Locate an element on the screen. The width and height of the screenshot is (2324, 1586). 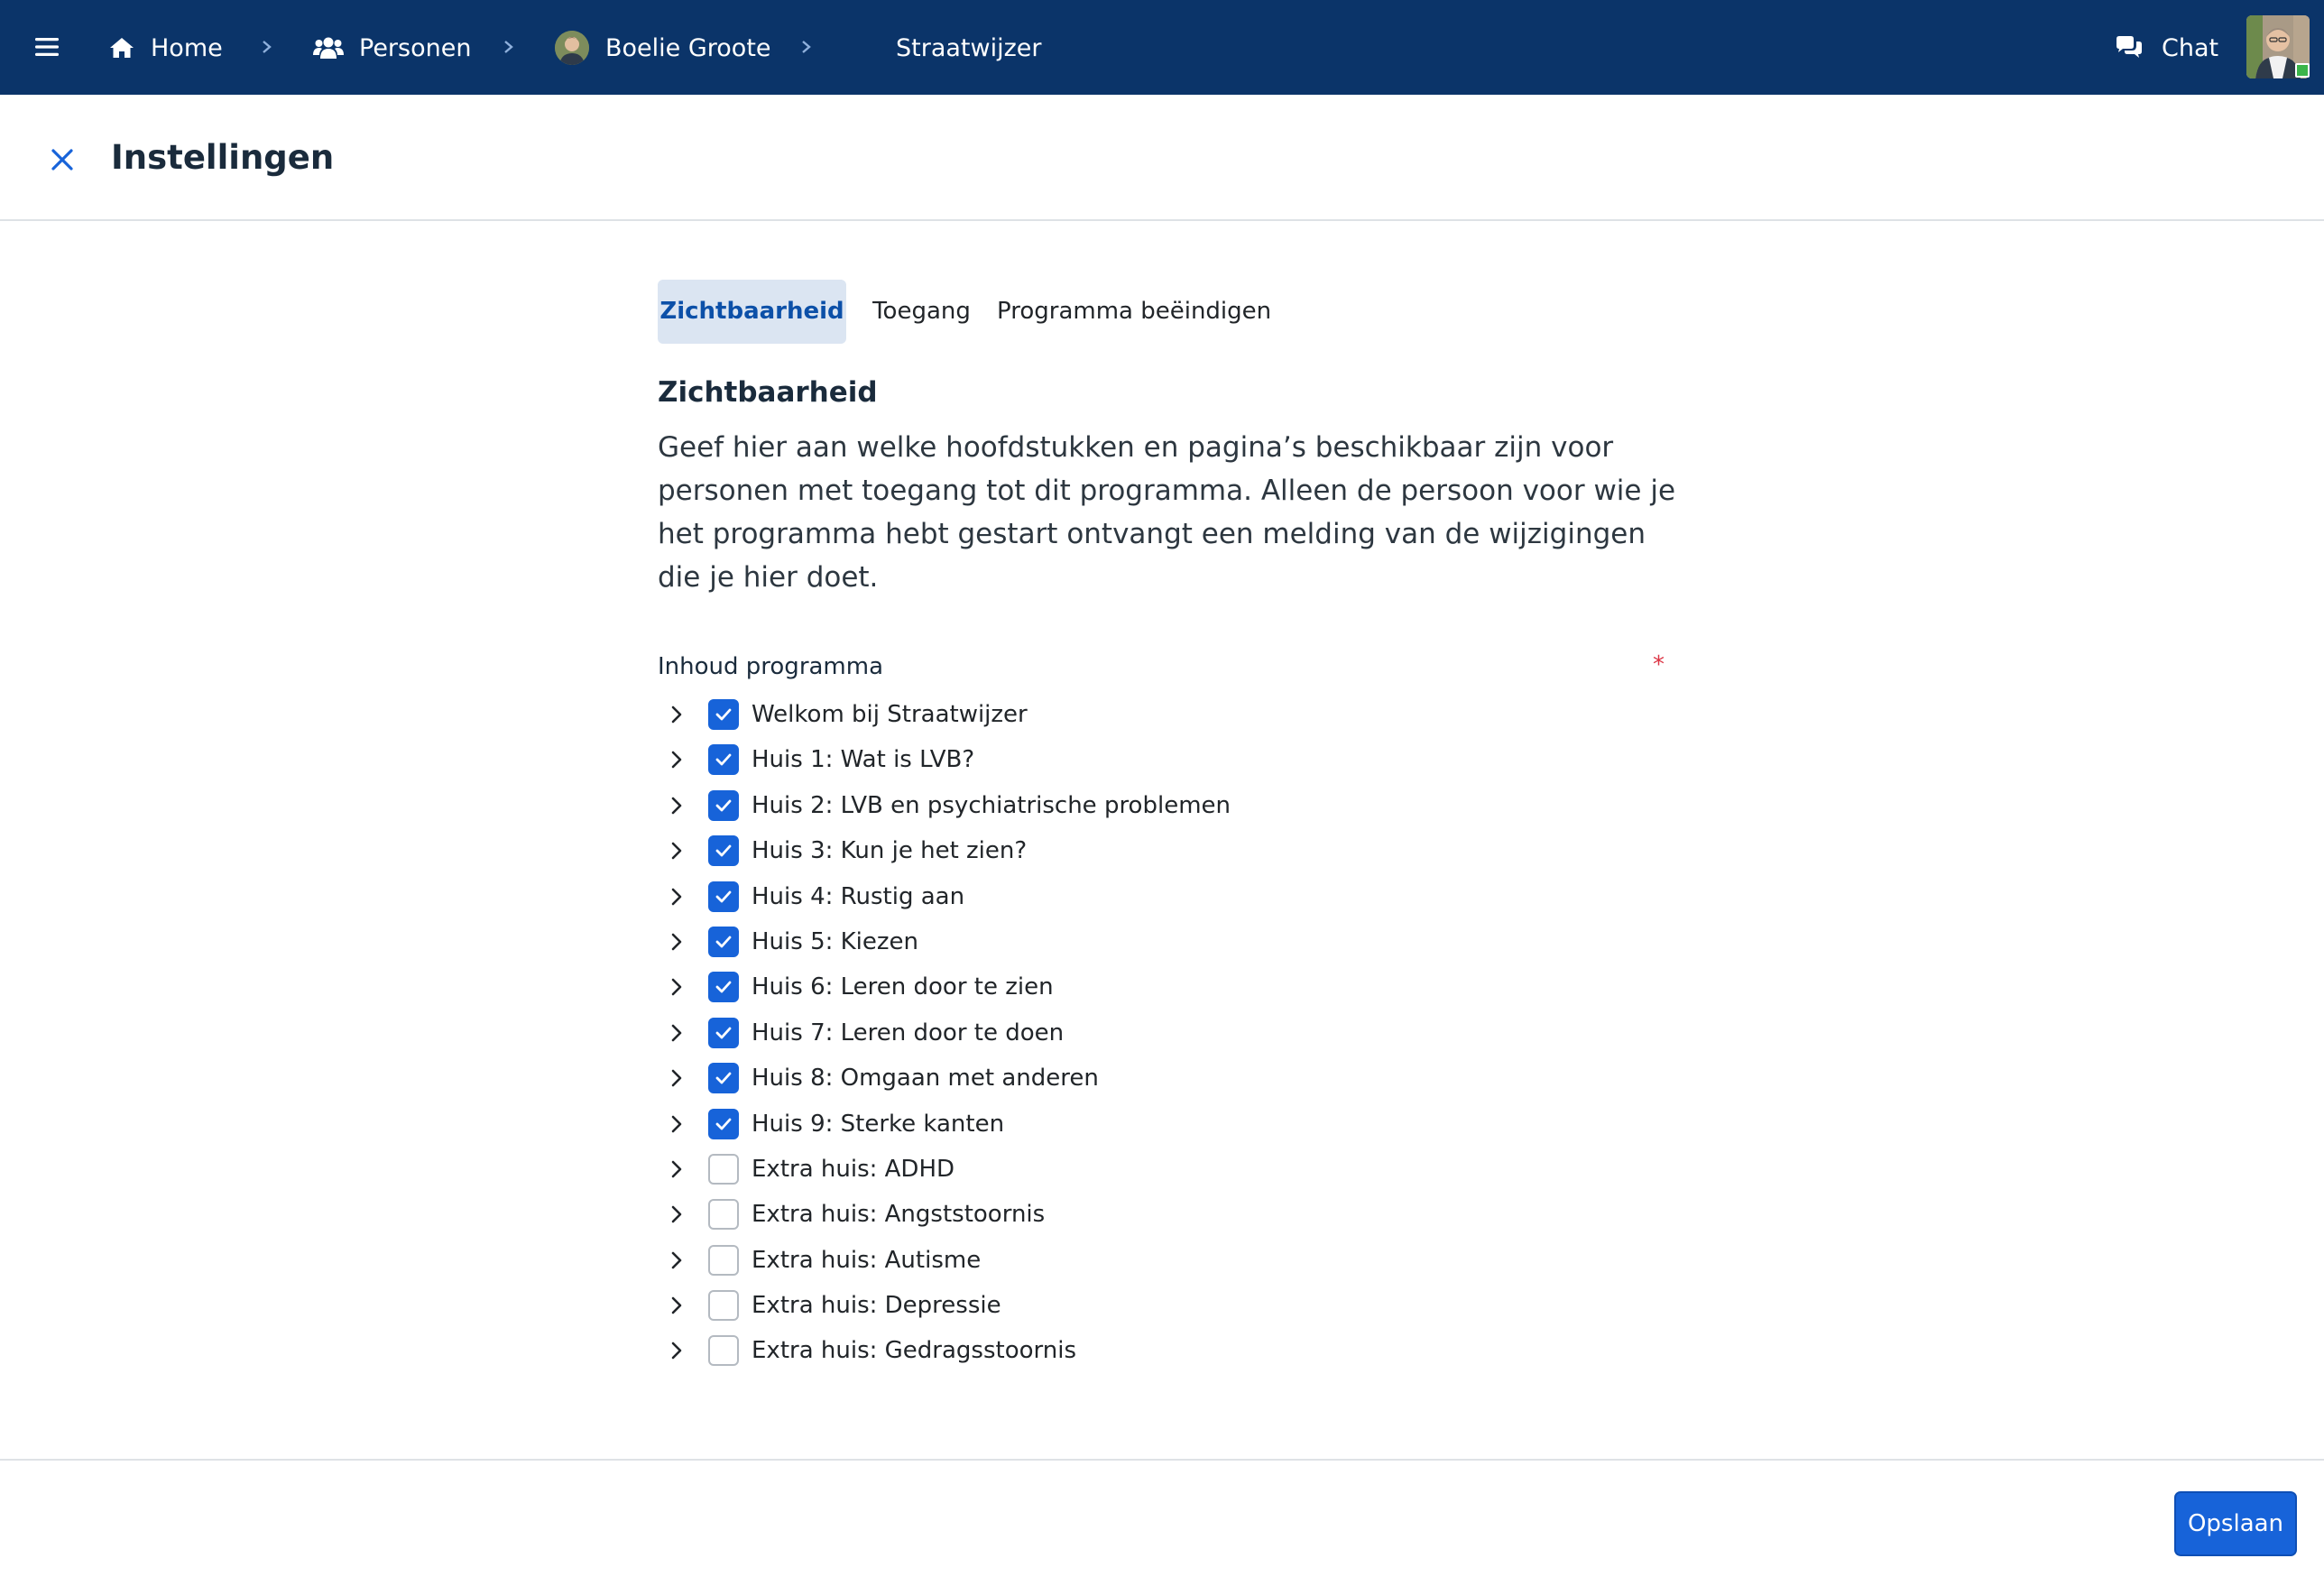
item-label: Extra huis: Depressie is located at coordinates (876, 1306).